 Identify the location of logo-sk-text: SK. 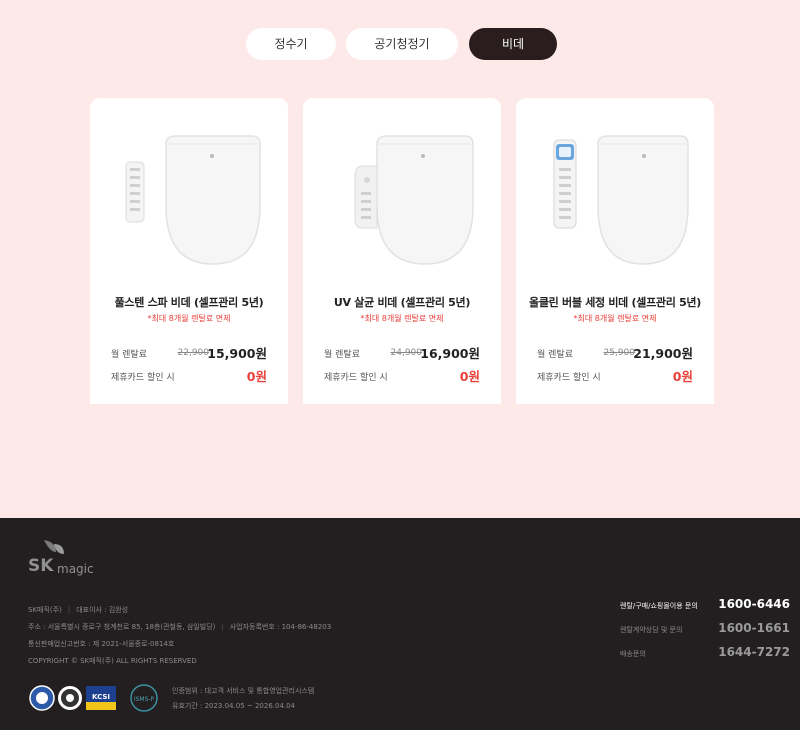
(41, 566).